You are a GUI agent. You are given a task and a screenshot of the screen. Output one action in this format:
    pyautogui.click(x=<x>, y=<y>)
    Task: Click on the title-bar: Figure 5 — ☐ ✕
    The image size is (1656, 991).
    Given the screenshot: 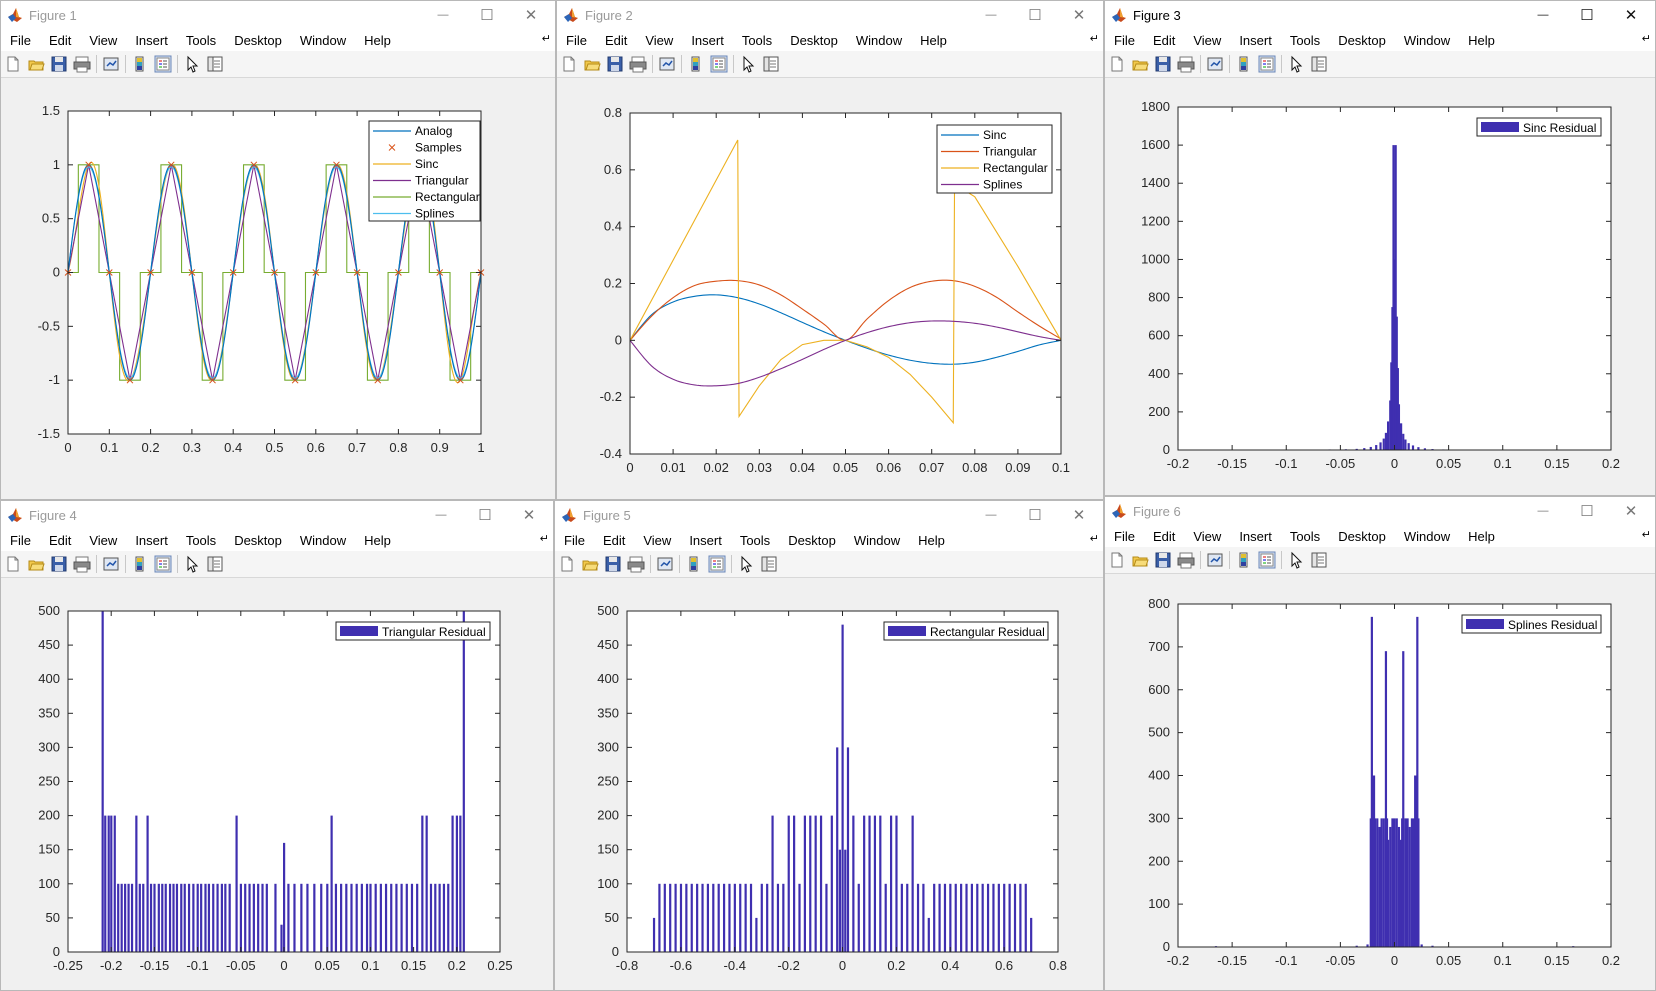 What is the action you would take?
    pyautogui.click(x=829, y=515)
    